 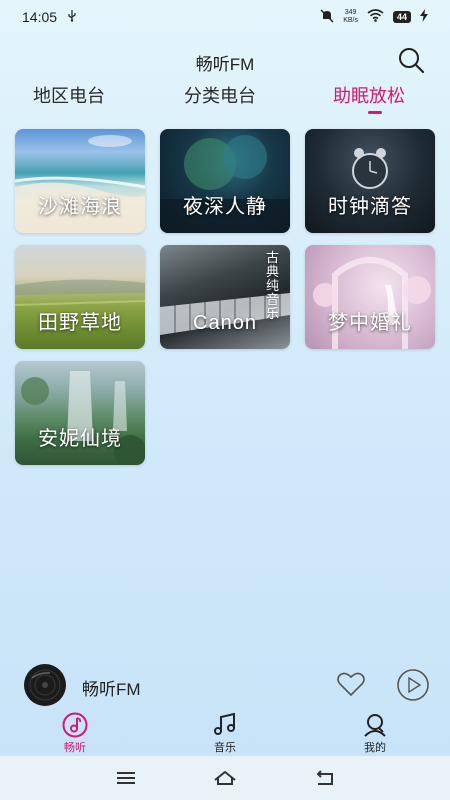 I want to click on wifi-icon, so click(x=375, y=17).